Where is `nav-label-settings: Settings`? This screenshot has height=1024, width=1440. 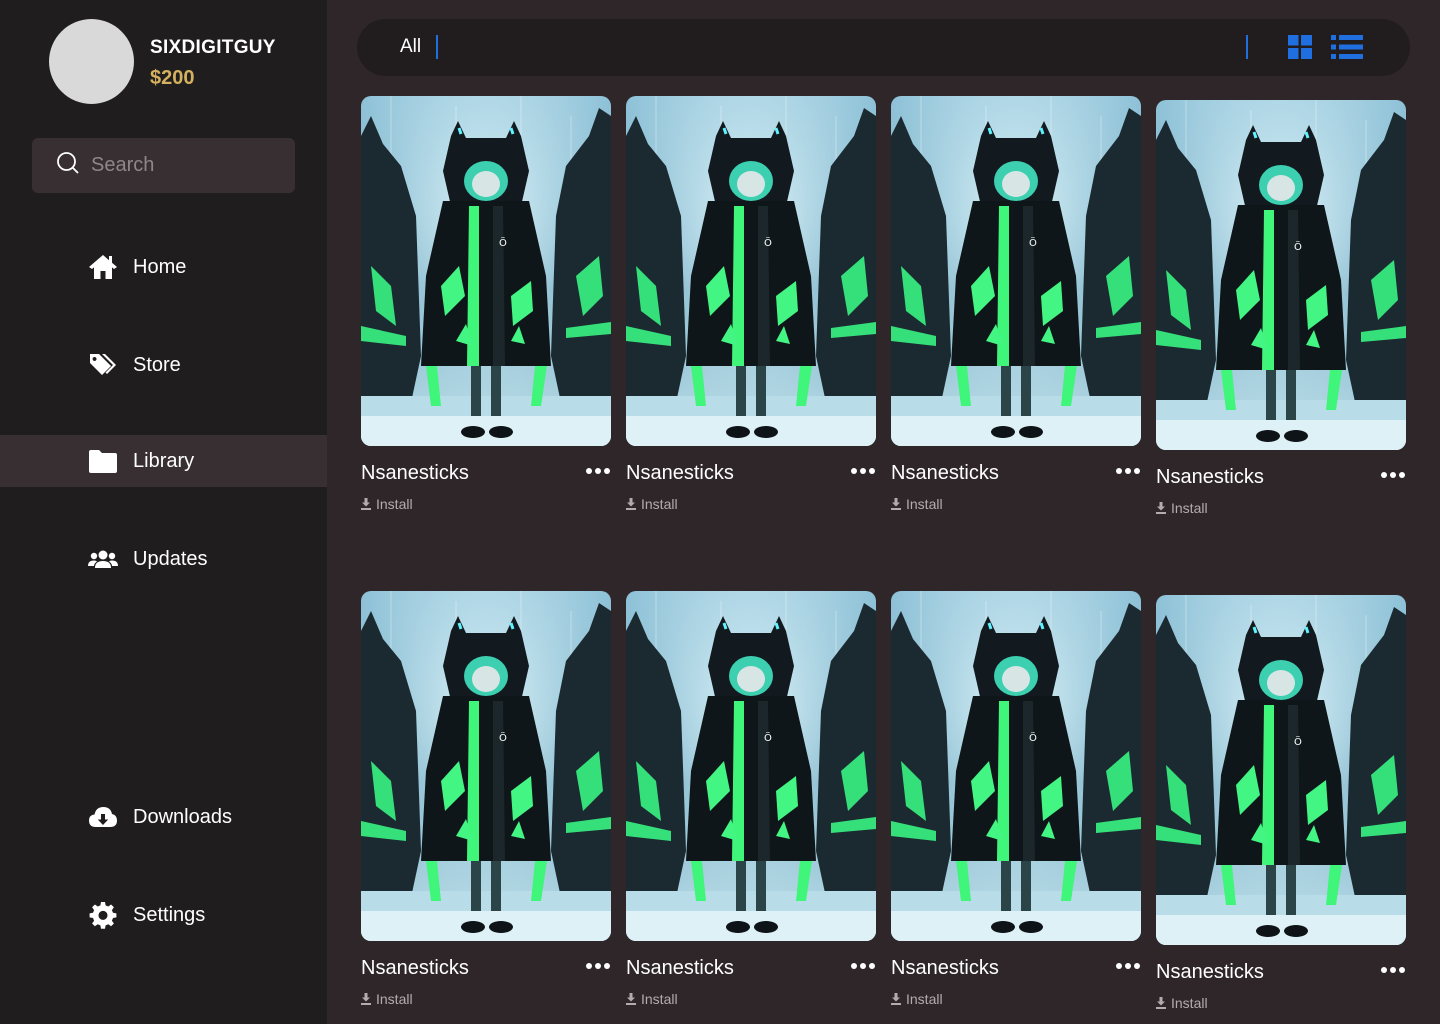
nav-label-settings: Settings is located at coordinates (169, 914).